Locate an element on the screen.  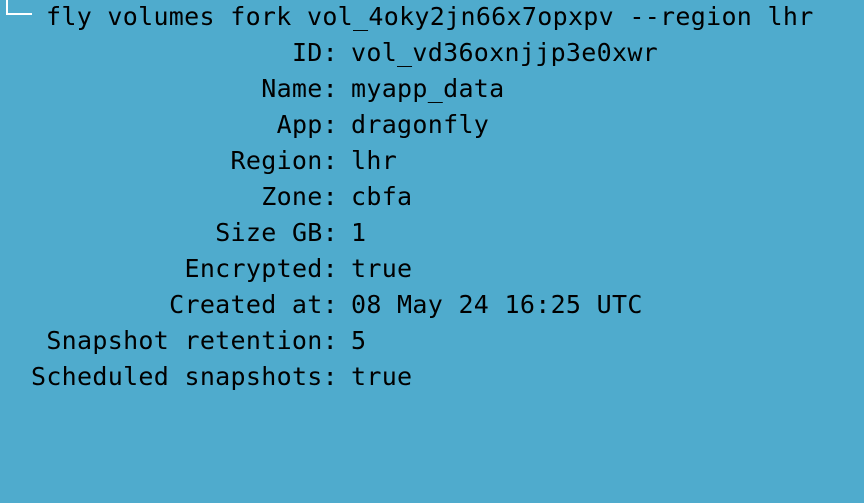
field-value: vol_vd36oxnjjp3e0xwr is located at coordinates (505, 52).